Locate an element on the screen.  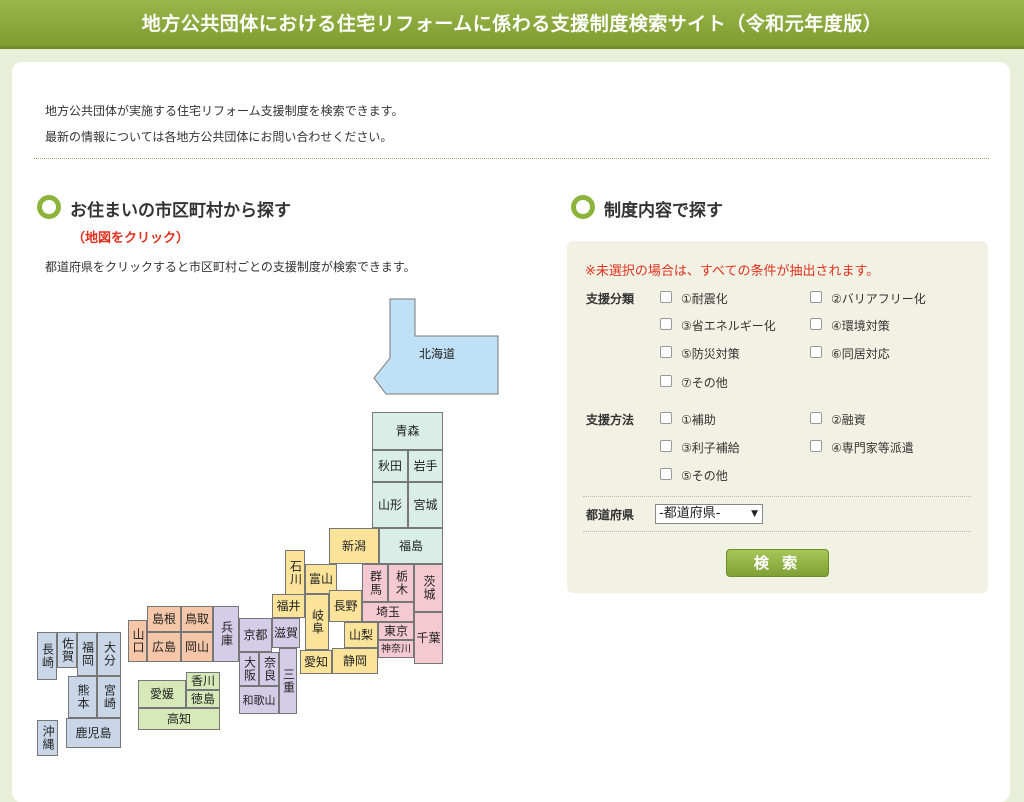
pref-fukuoka: 福岡 is located at coordinates (87, 654).